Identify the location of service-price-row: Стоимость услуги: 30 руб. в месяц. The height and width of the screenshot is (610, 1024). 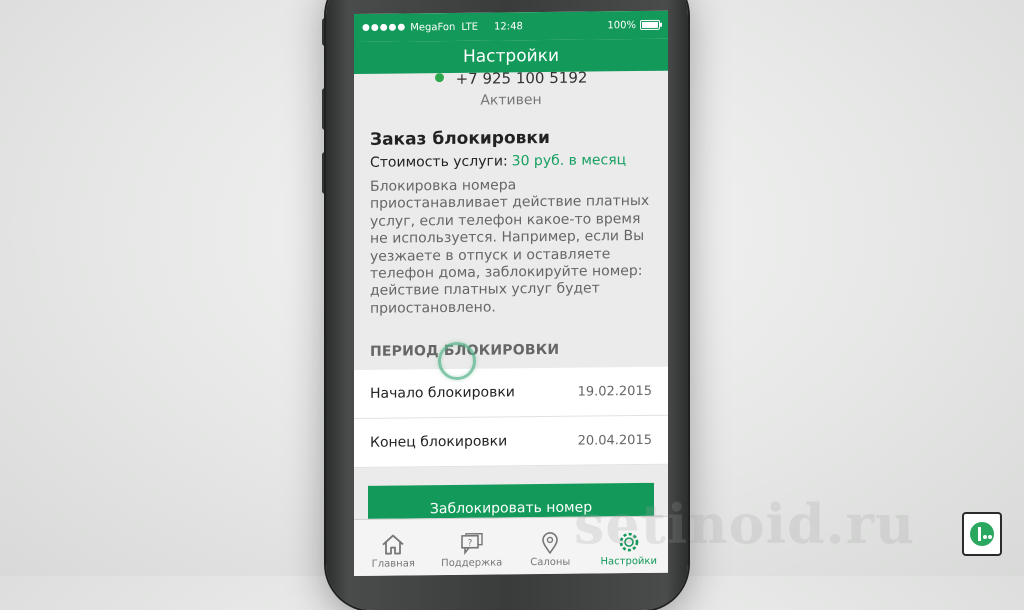
(511, 161).